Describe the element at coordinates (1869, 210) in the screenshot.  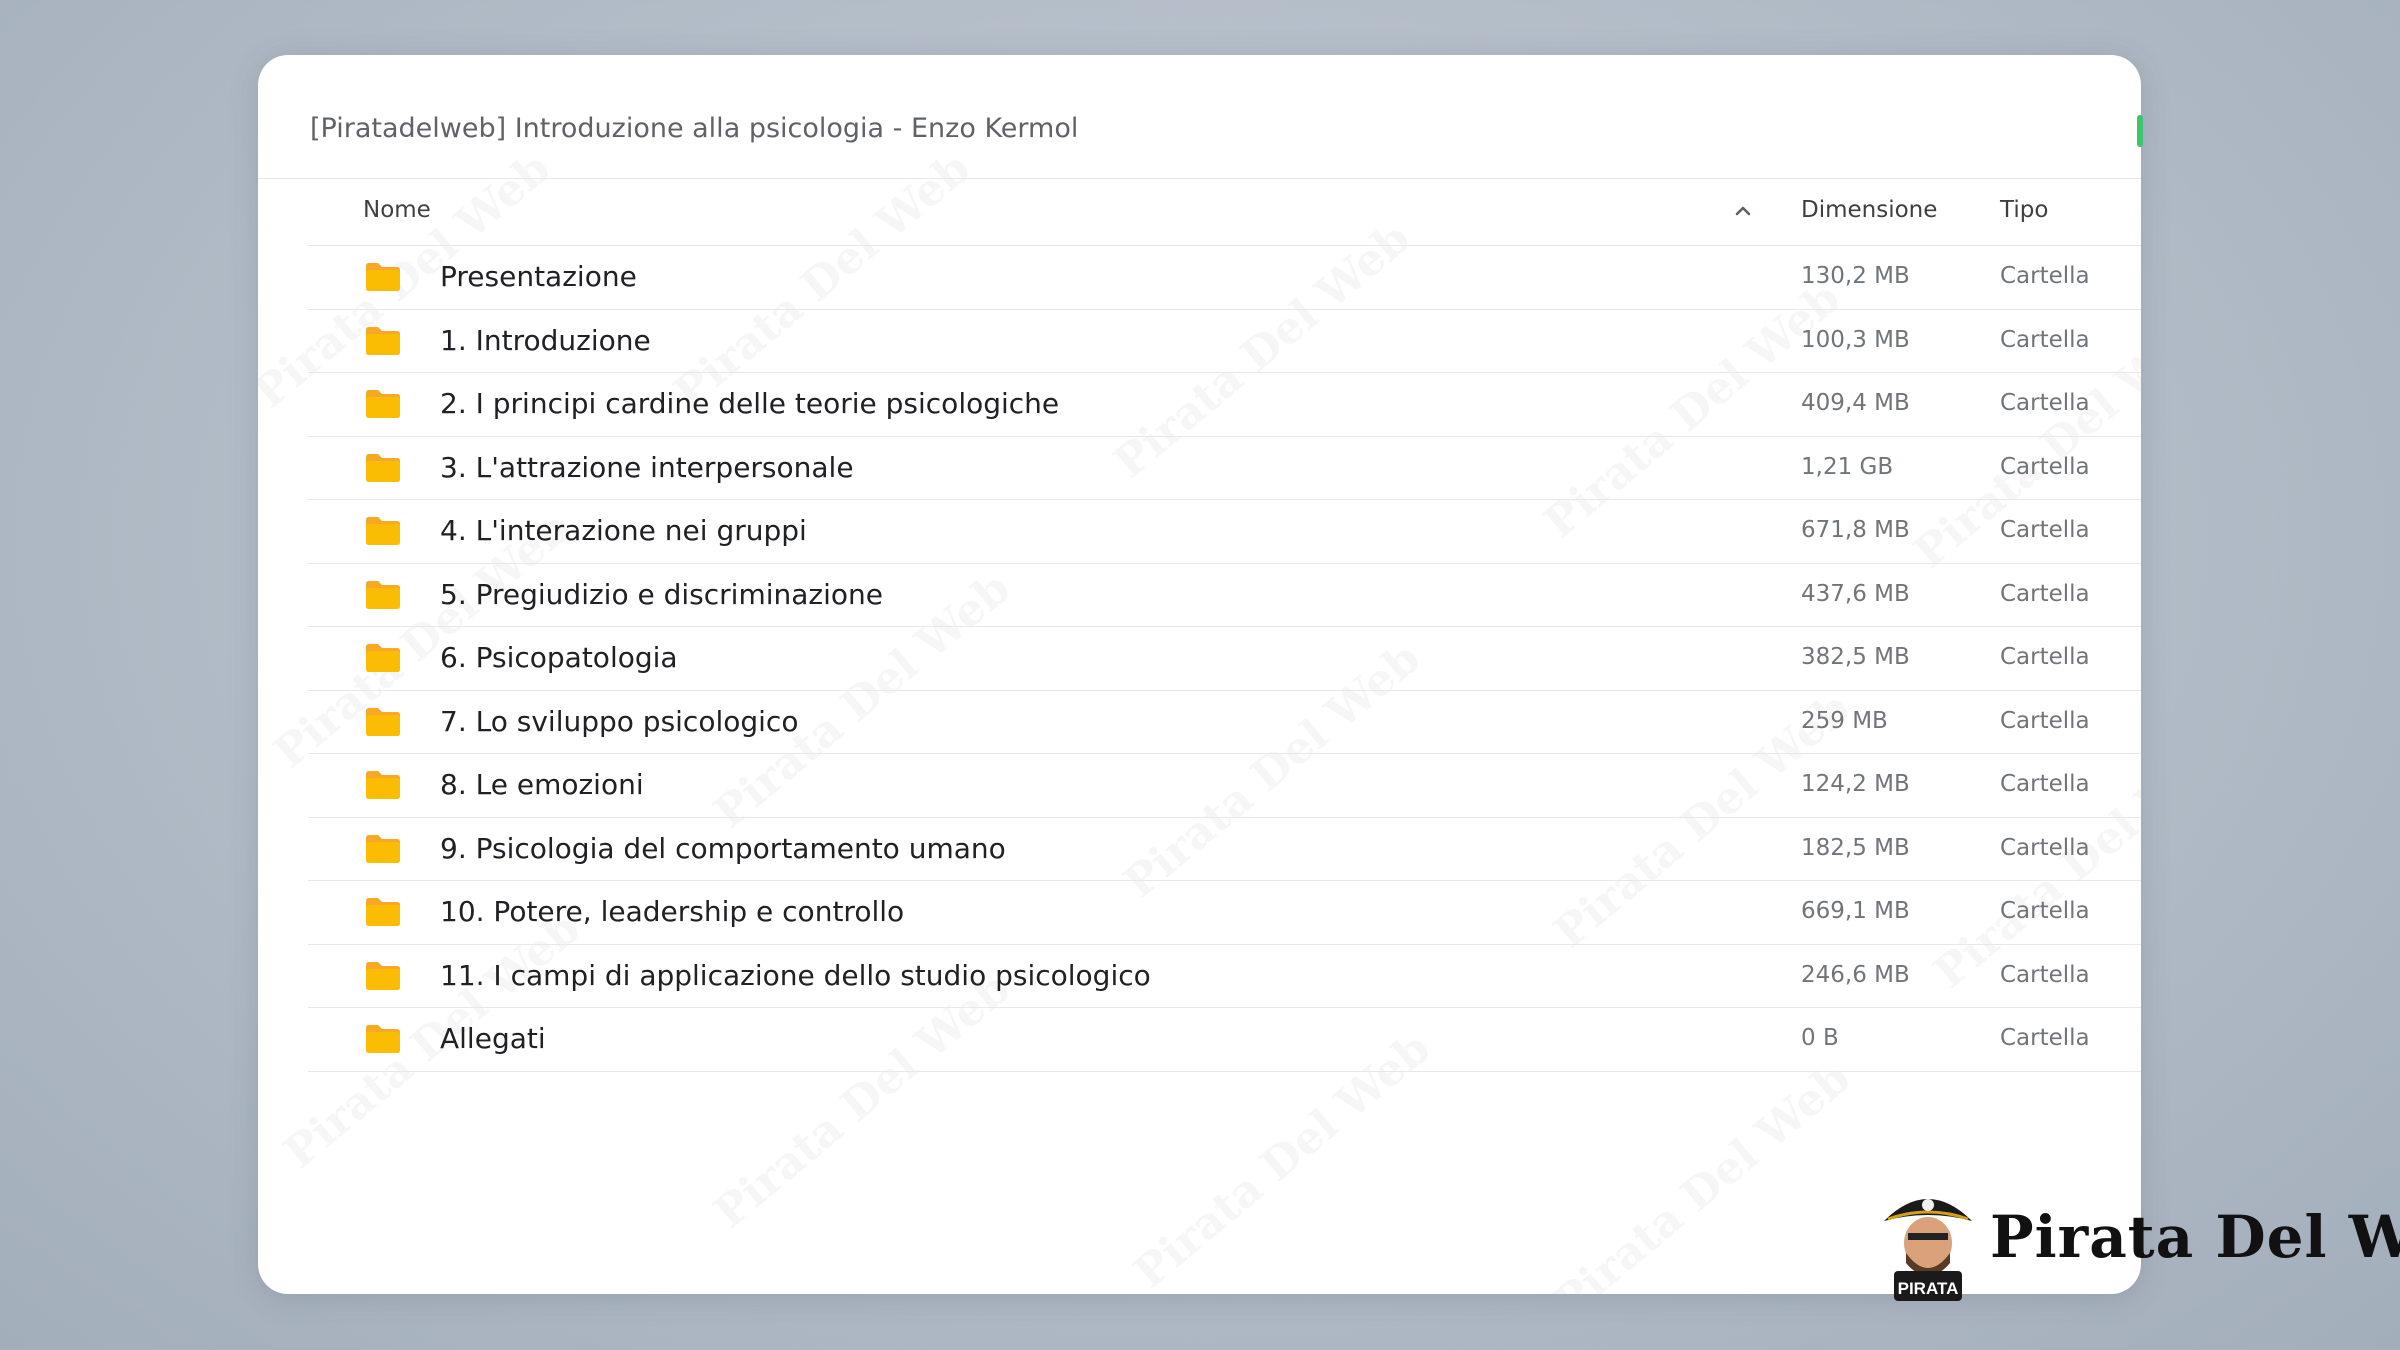
I see `column-header-size: Dimensione` at that location.